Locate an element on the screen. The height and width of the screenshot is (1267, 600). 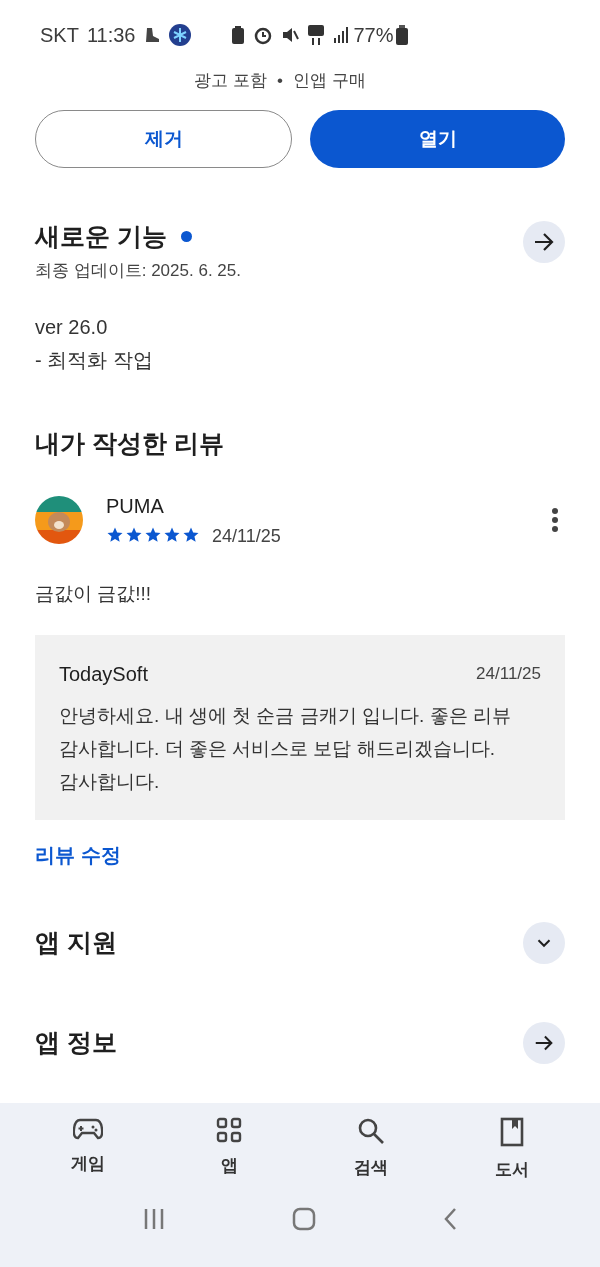
reply-date: 24/11/25 is located at coordinates (508, 674).